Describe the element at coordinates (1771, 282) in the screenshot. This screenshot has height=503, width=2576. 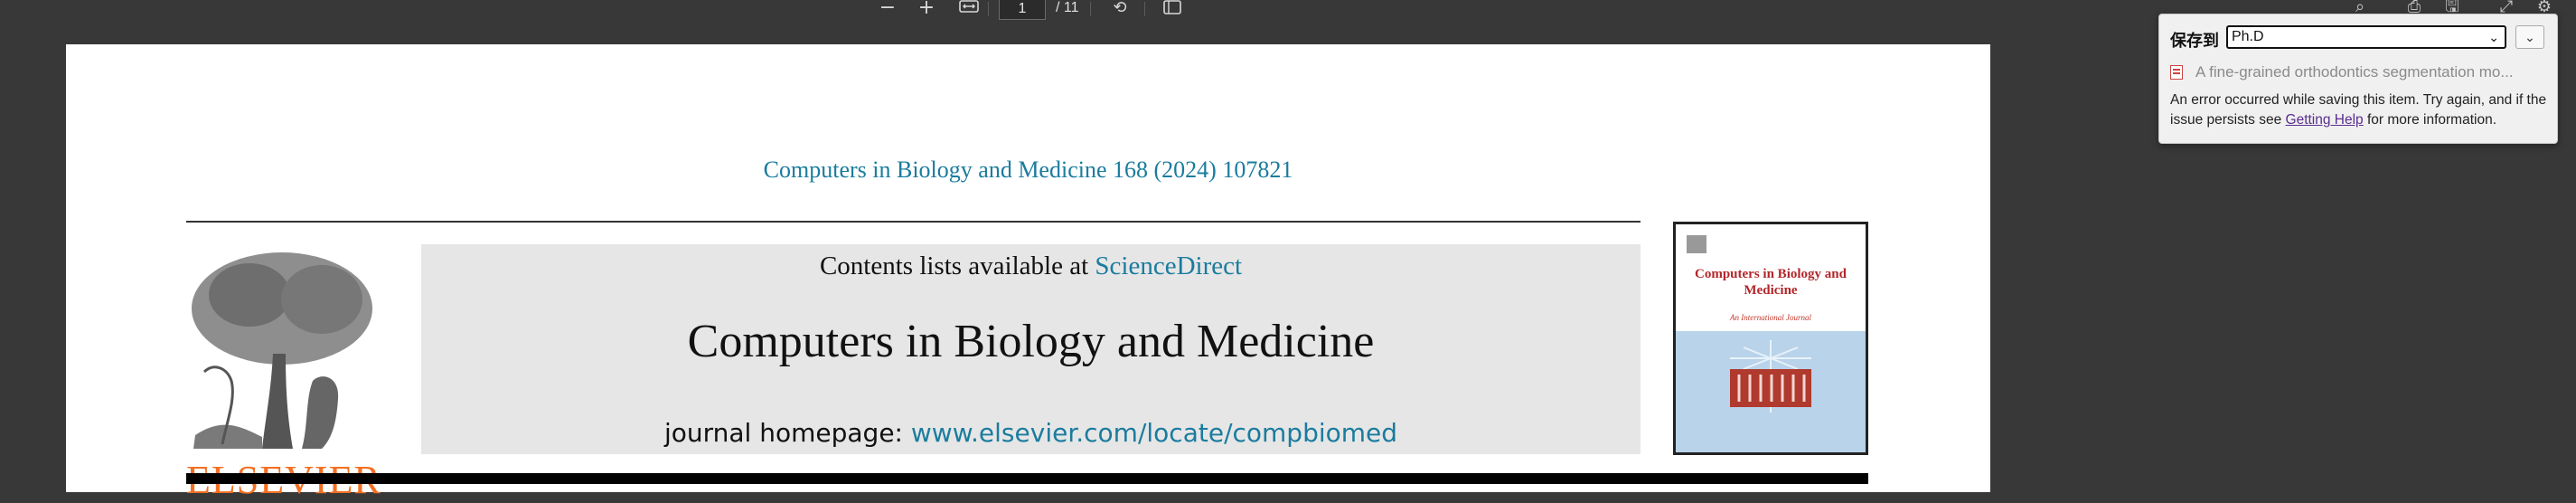
I see `cover-title: Computers in Biology and Medicine` at that location.